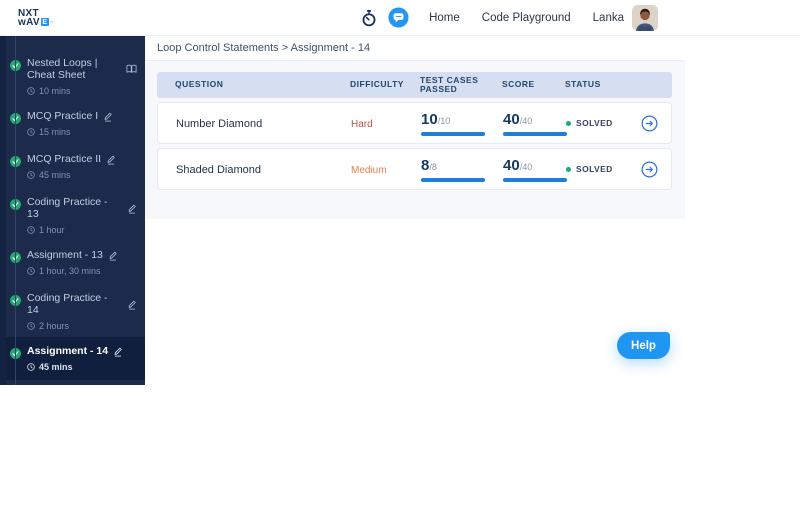 The height and width of the screenshot is (532, 800). I want to click on user-menu: Lanka, so click(625, 17).